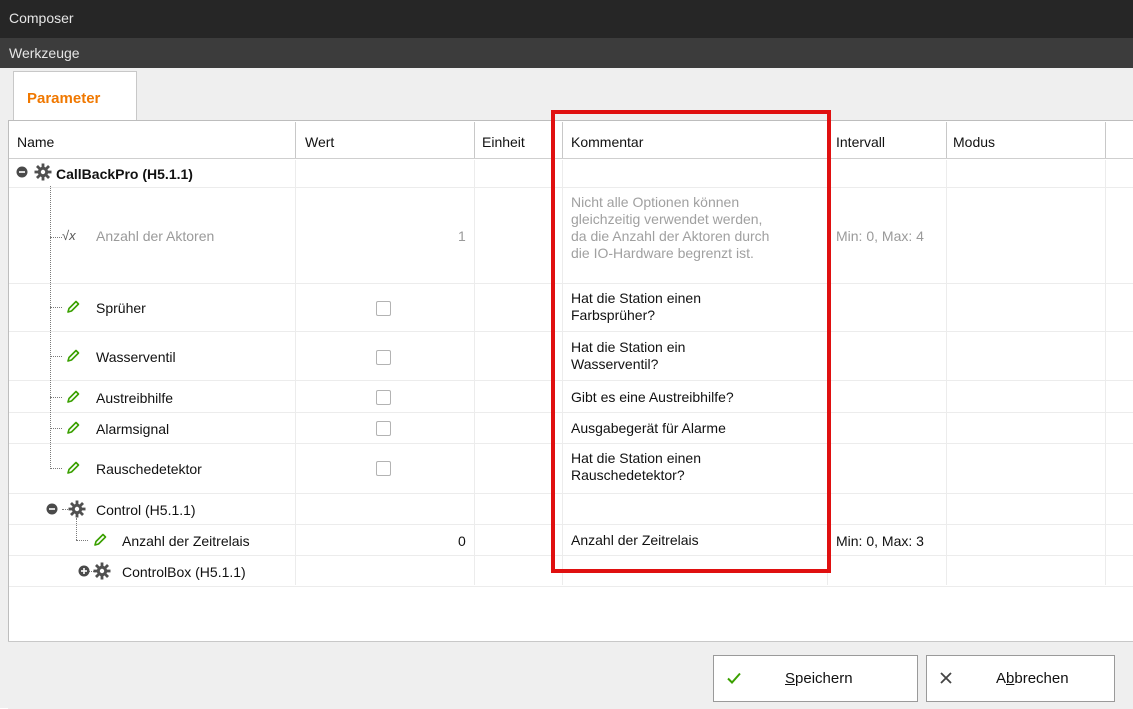 The height and width of the screenshot is (709, 1133). What do you see at coordinates (319, 142) in the screenshot?
I see `column-header-wert: Wert` at bounding box center [319, 142].